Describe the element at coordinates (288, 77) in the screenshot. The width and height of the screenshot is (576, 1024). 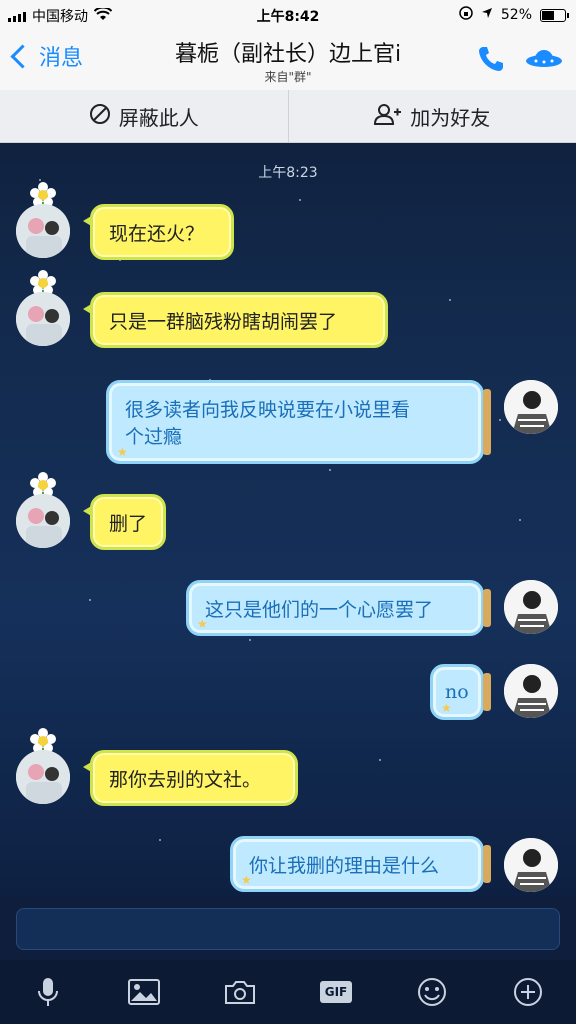
I see `chat-subtitle: 来自"群"` at that location.